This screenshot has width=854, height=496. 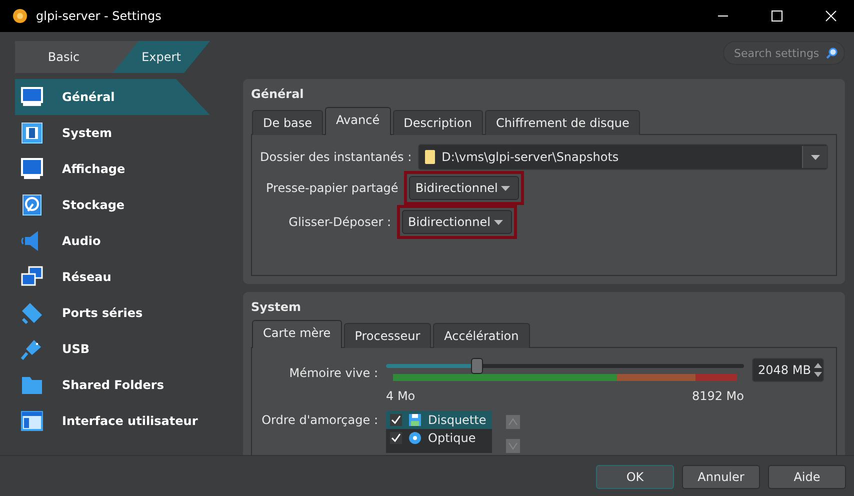 What do you see at coordinates (388, 335) in the screenshot?
I see `tab: Processeur` at bounding box center [388, 335].